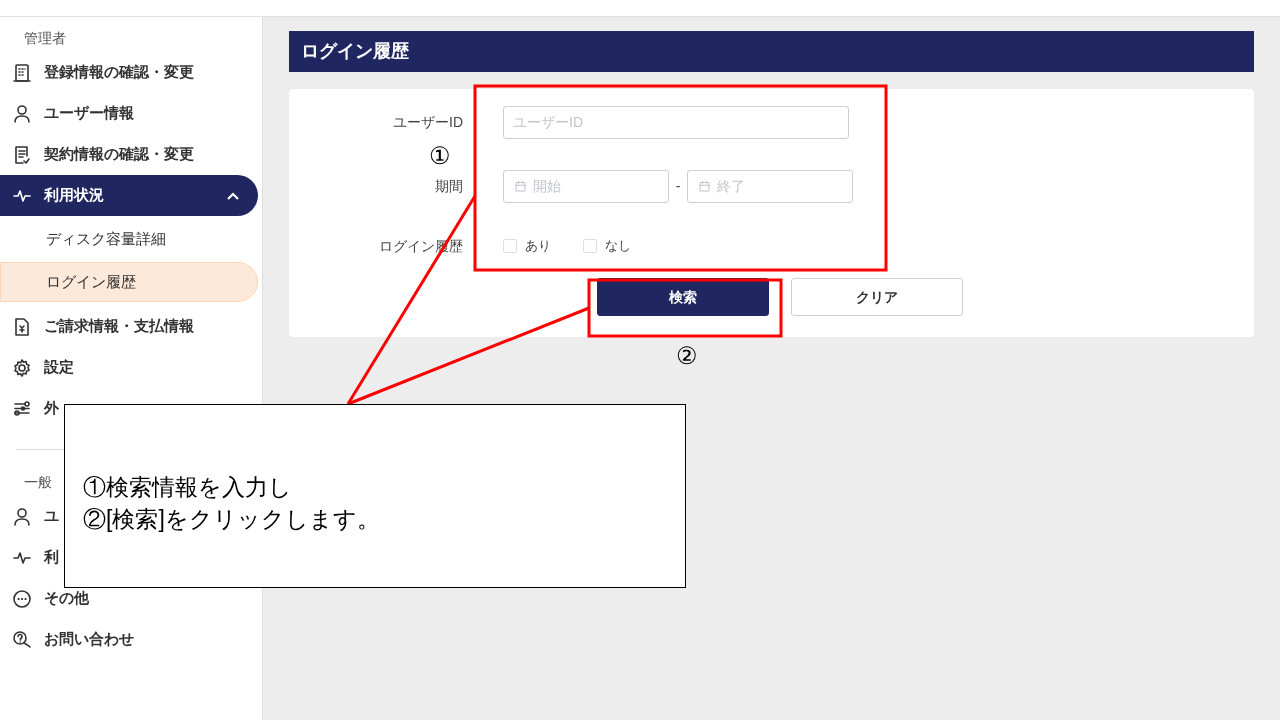 The image size is (1280, 720). Describe the element at coordinates (355, 51) in the screenshot. I see `page-title: ログイン履歴` at that location.